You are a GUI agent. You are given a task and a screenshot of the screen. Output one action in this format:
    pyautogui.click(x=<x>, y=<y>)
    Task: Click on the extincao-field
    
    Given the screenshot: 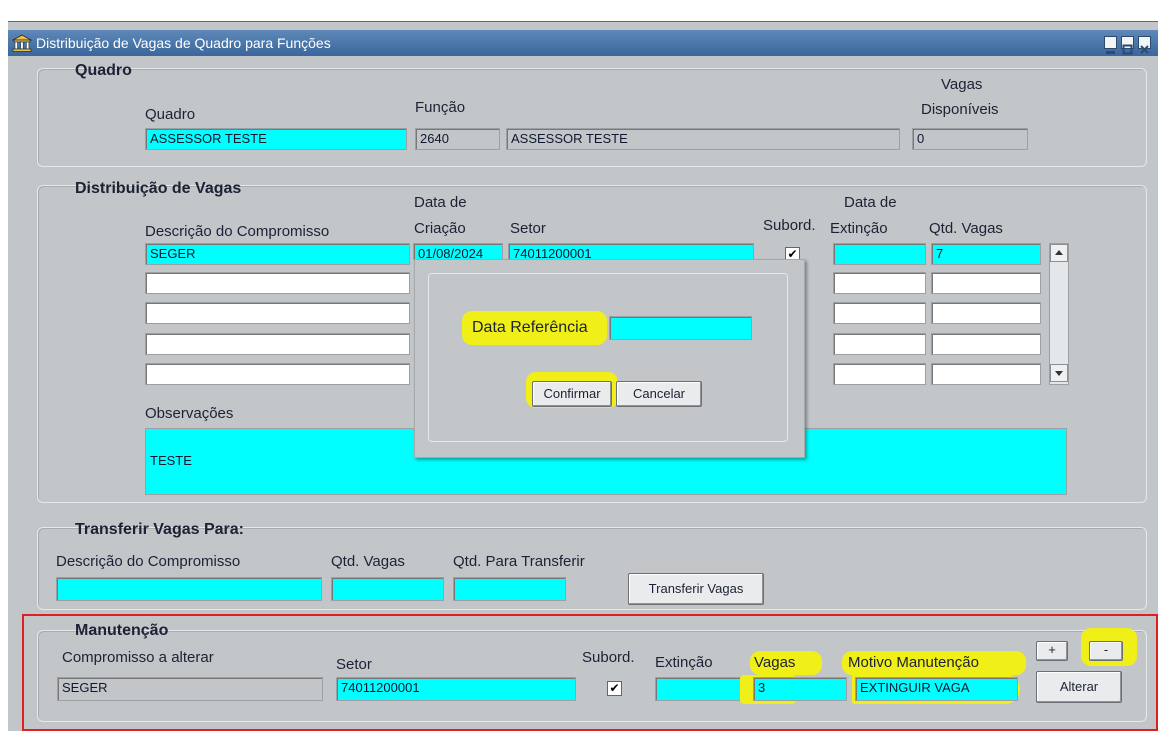 What is the action you would take?
    pyautogui.click(x=701, y=689)
    